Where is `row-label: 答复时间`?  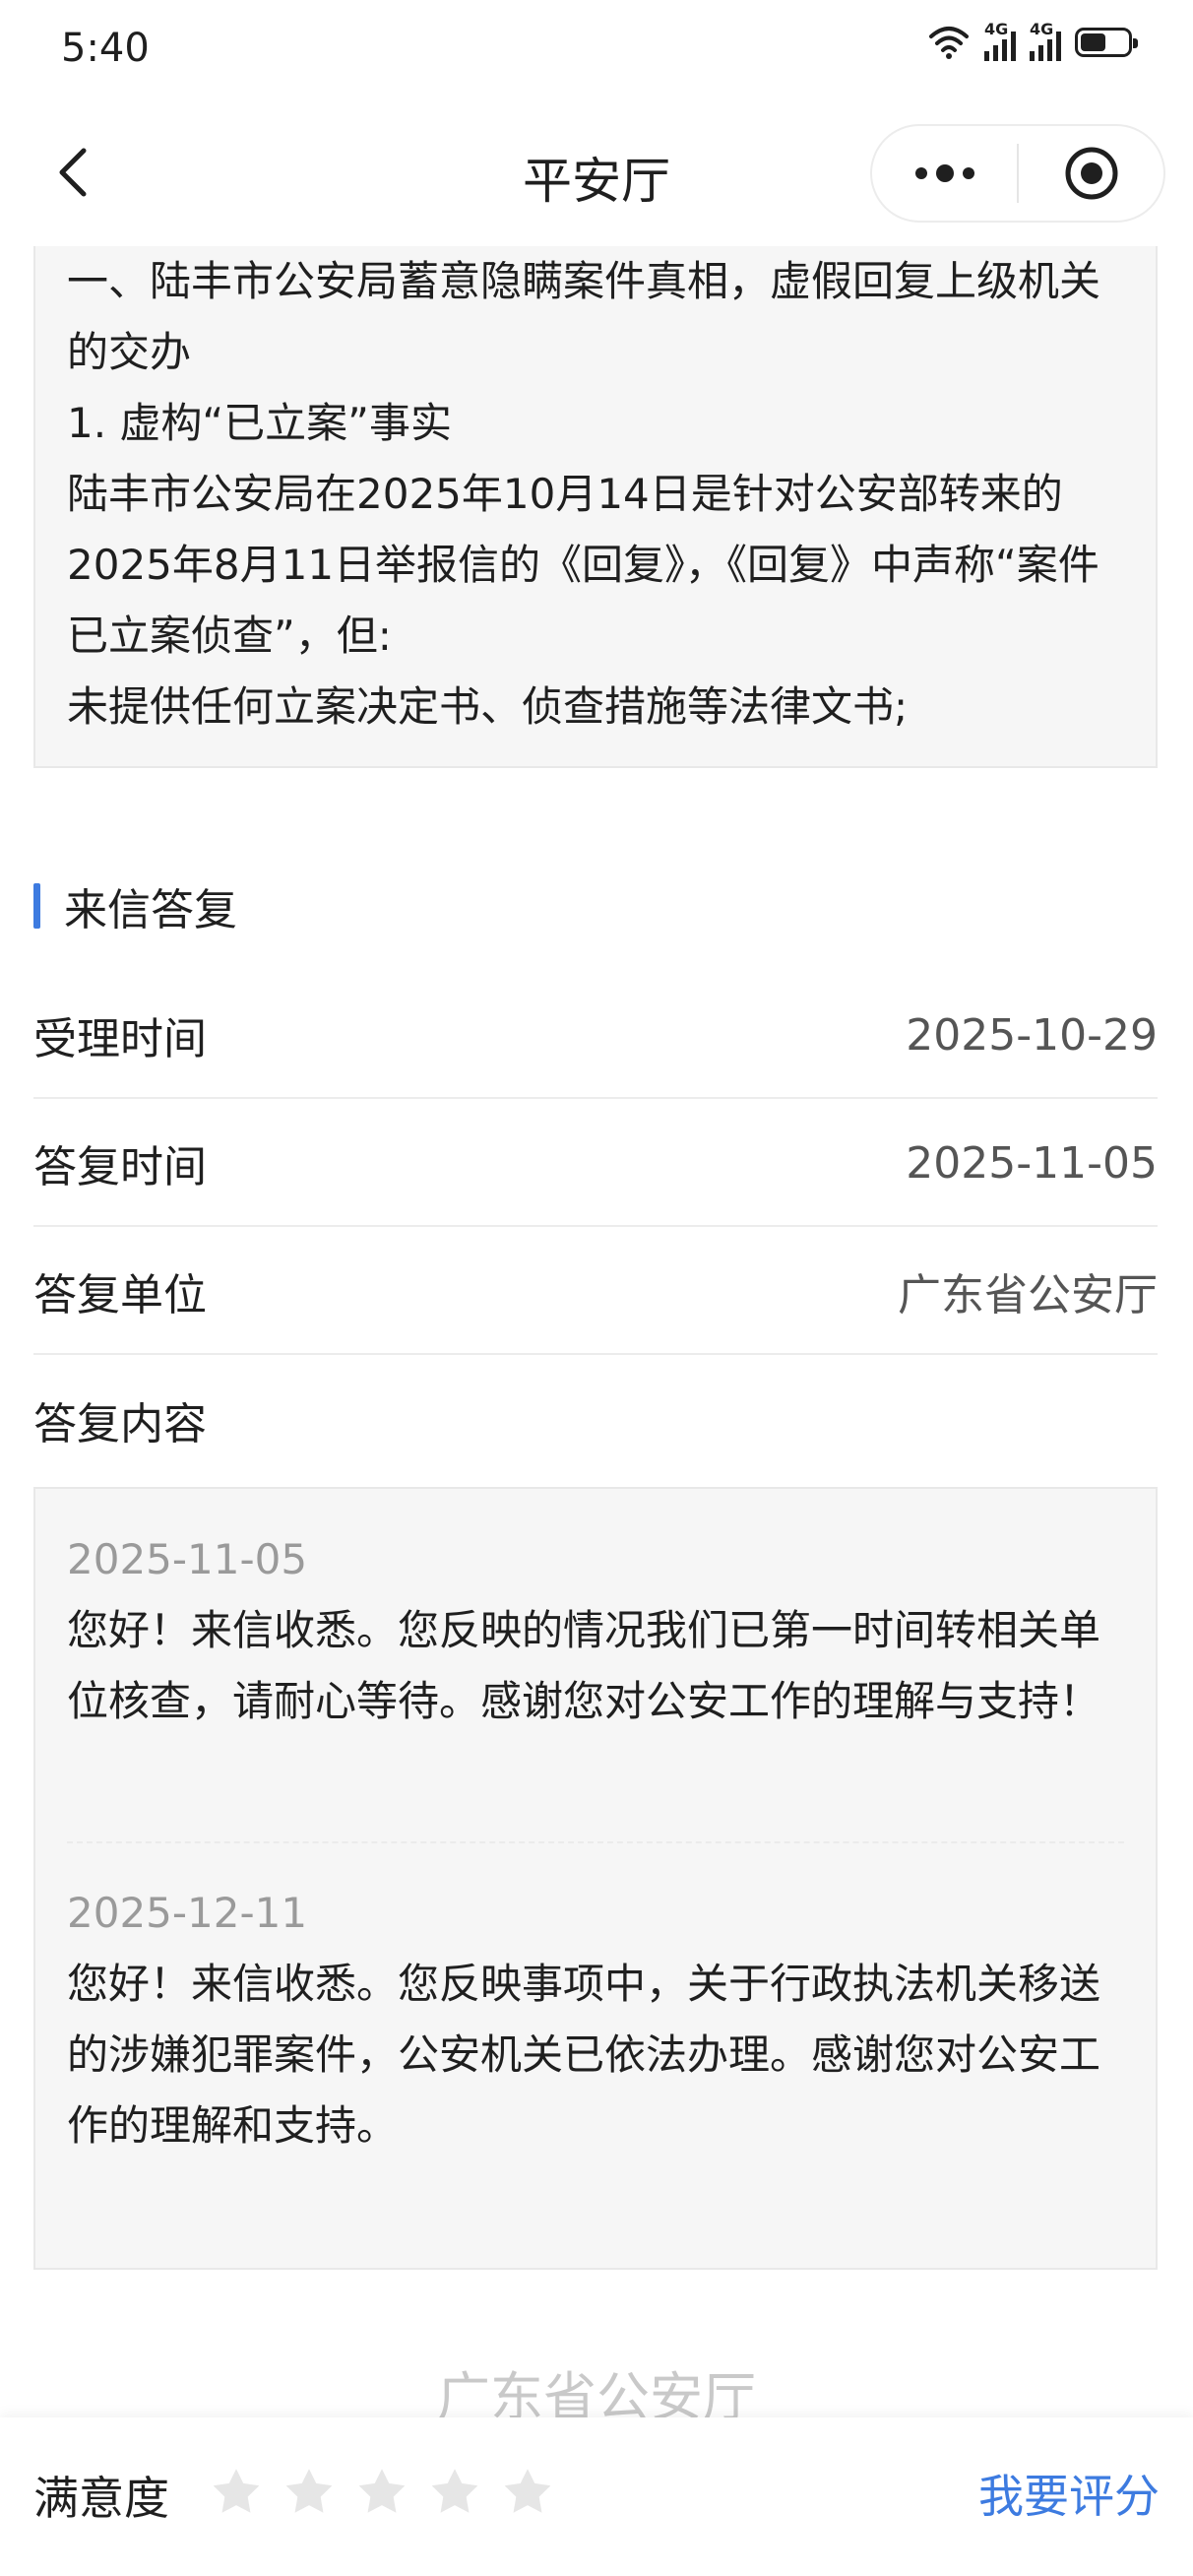
row-label: 答复时间 is located at coordinates (120, 1167).